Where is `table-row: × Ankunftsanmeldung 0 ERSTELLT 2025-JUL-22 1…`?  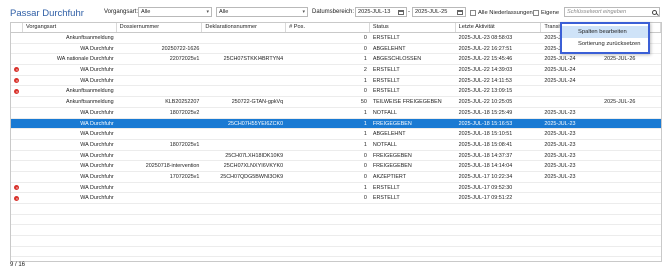
table-row: × Ankunftsanmeldung 0 ERSTELLT 2025-JUL-22 1… is located at coordinates (336, 92).